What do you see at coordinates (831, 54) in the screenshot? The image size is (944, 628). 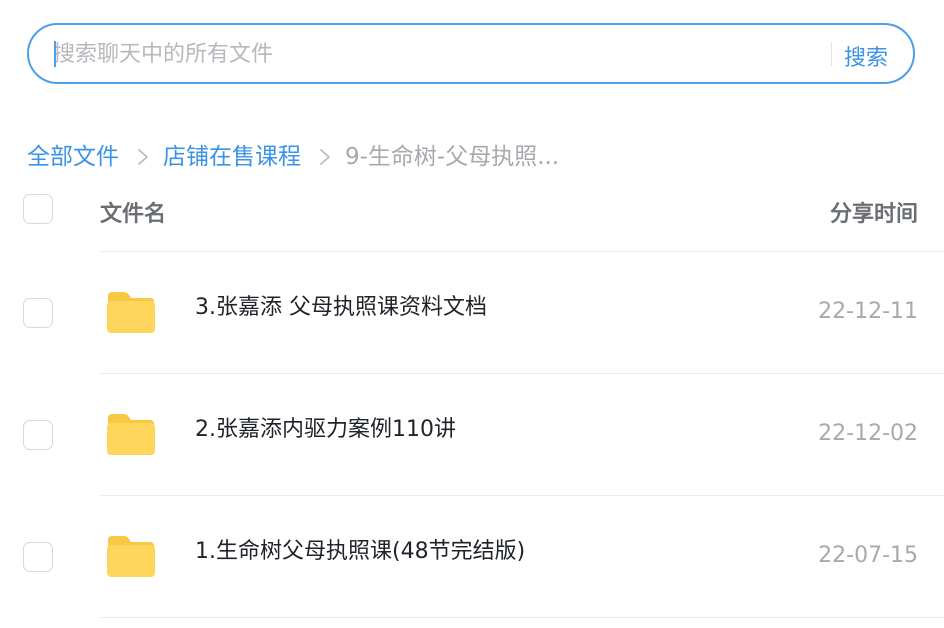 I see `search-divider` at bounding box center [831, 54].